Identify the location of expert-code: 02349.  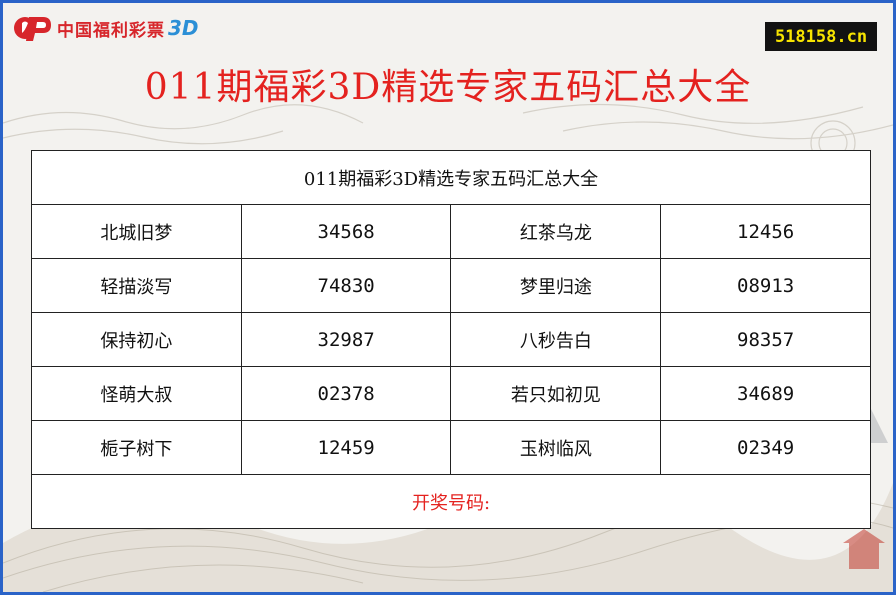
(765, 447).